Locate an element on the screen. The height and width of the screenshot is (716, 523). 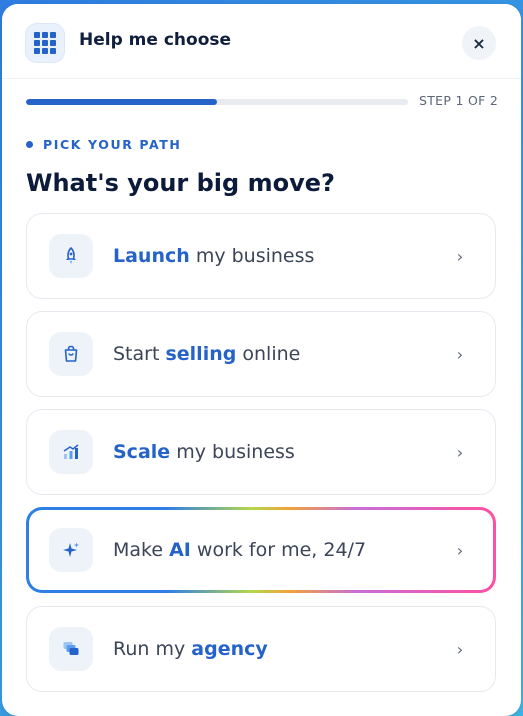
option-make-ai-work: Make AI work for me, 24/7 › is located at coordinates (261, 550).